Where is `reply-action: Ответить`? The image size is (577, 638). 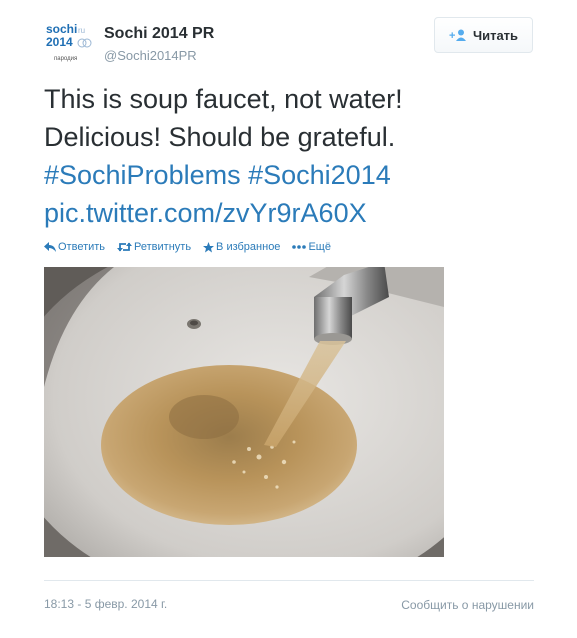 reply-action: Ответить is located at coordinates (74, 247).